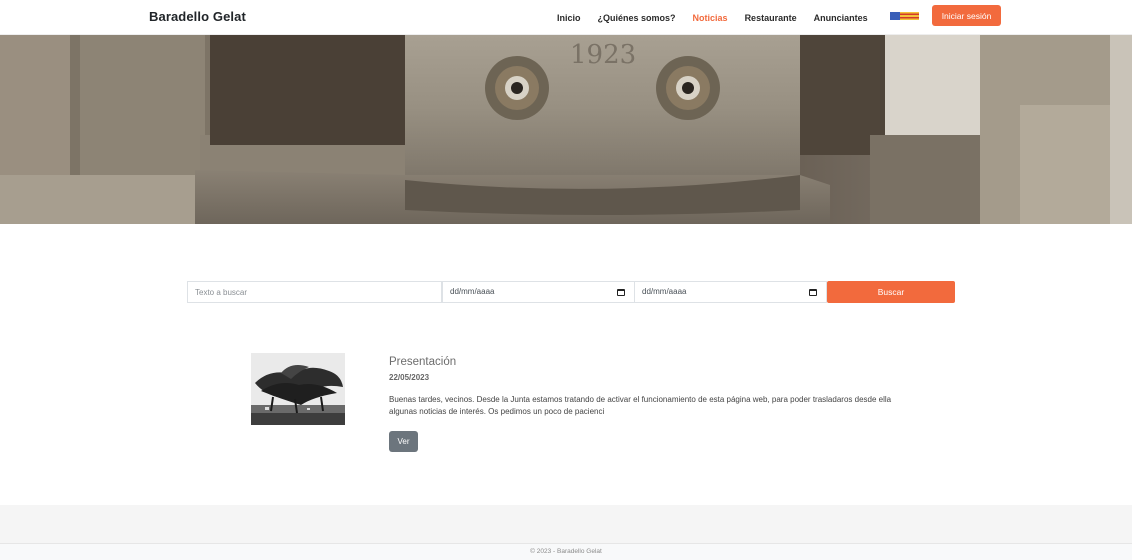 The height and width of the screenshot is (560, 1132). I want to click on news-date: 22/05/2023, so click(409, 377).